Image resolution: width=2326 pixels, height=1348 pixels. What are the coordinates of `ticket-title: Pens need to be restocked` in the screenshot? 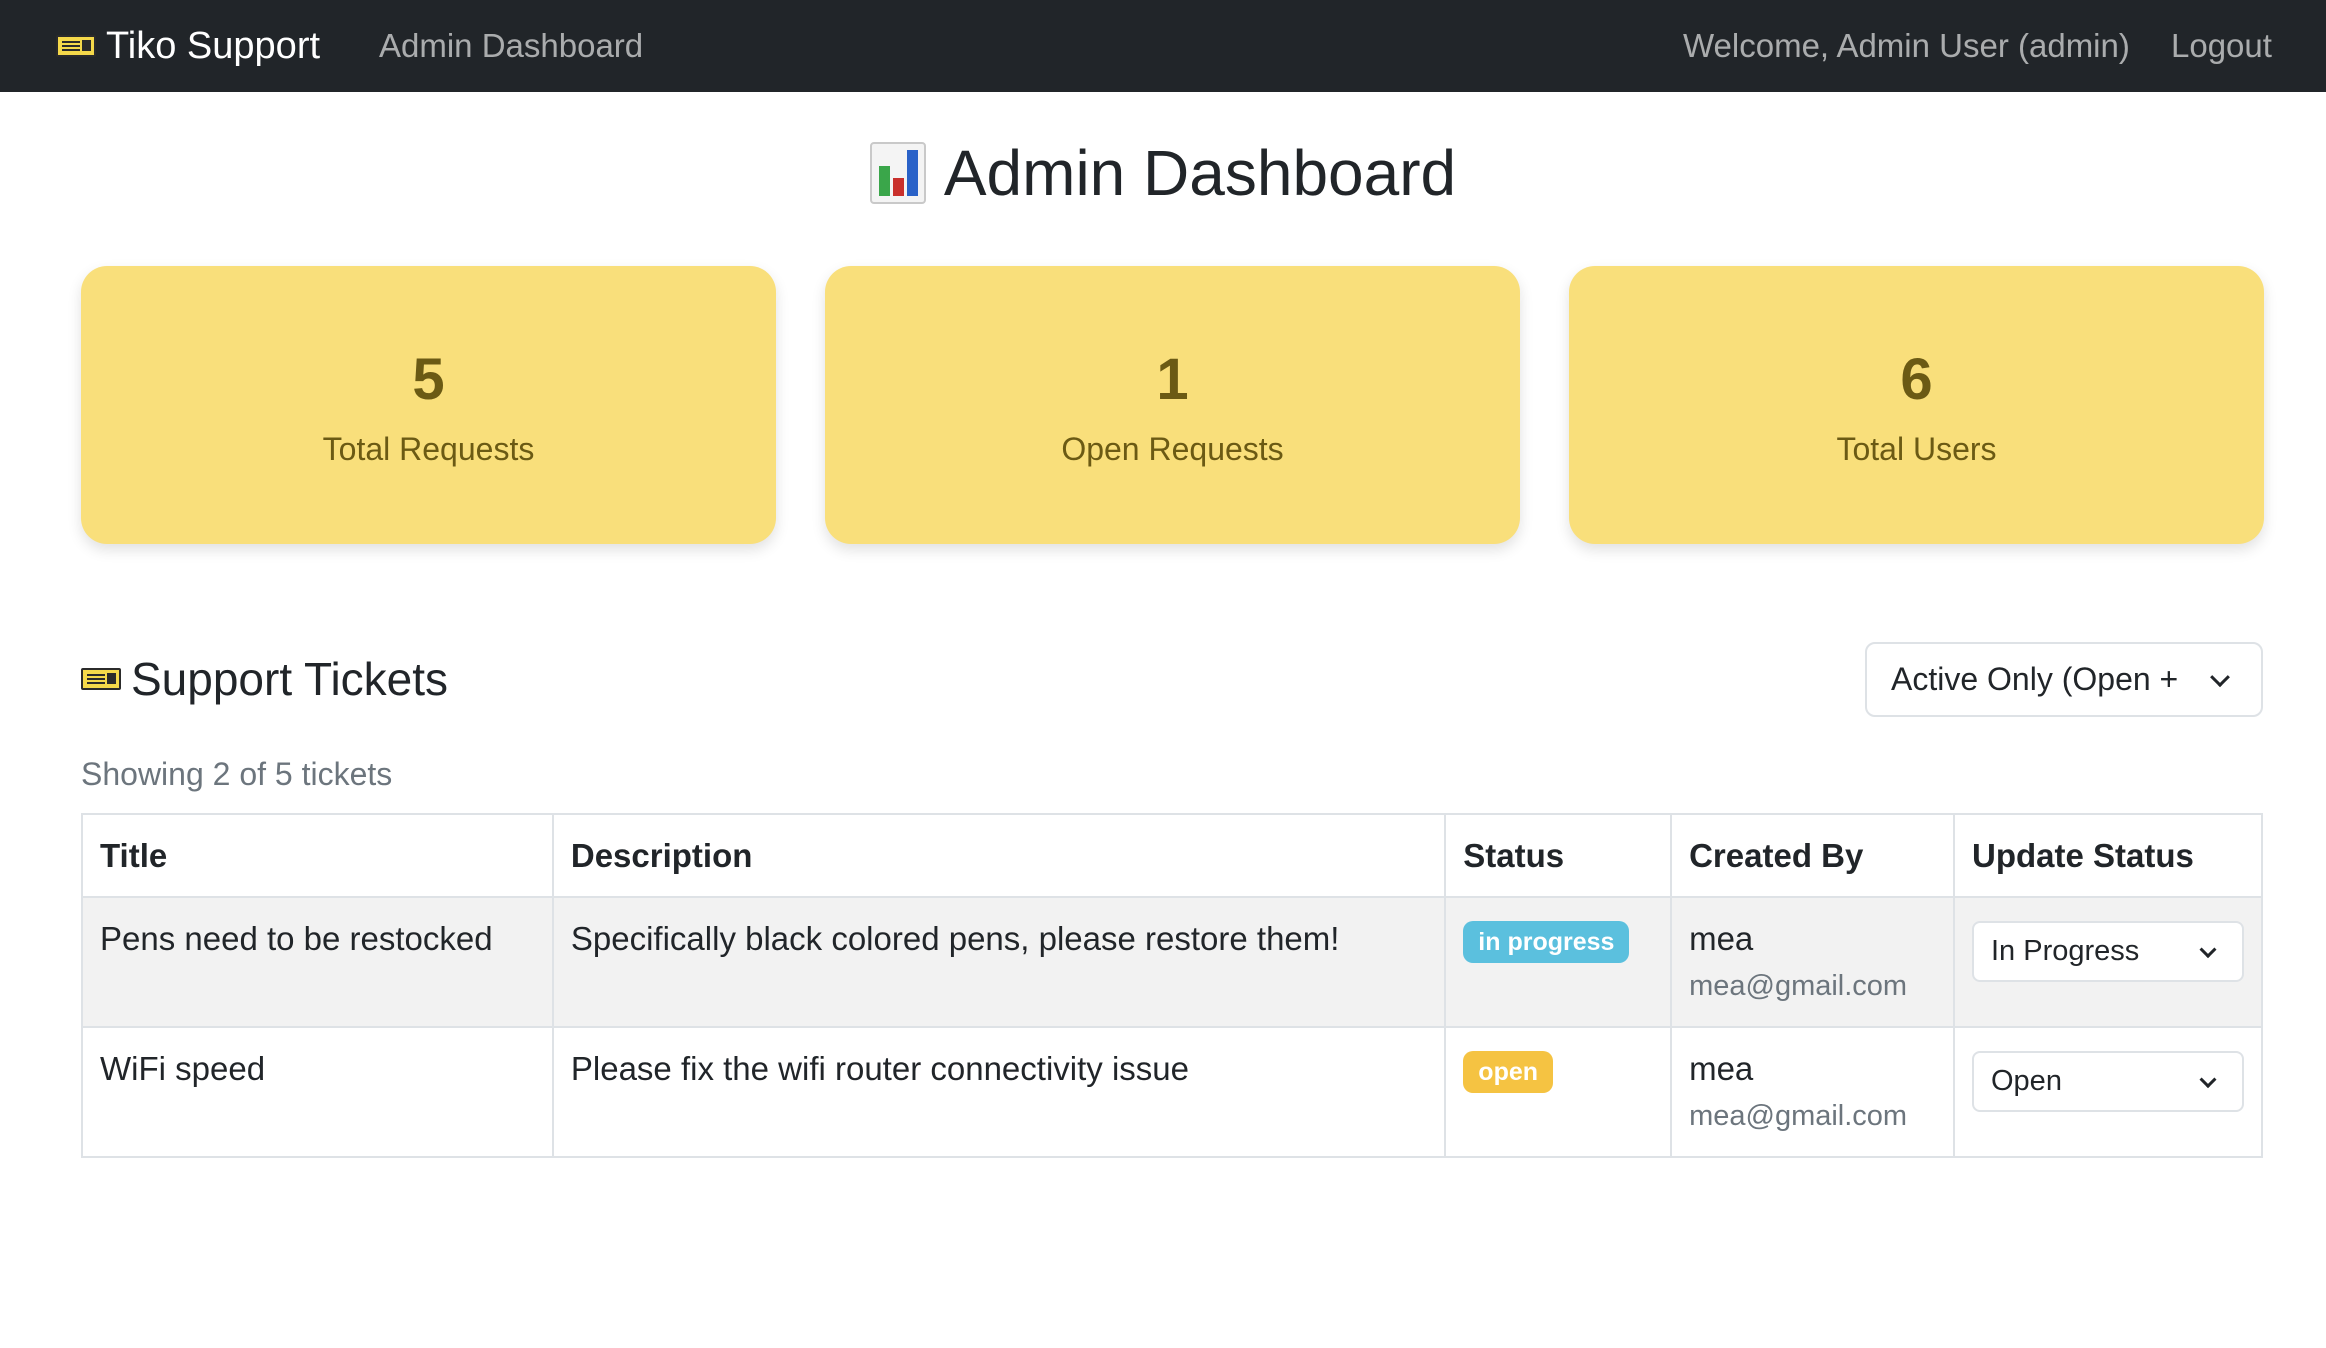 It's located at (317, 962).